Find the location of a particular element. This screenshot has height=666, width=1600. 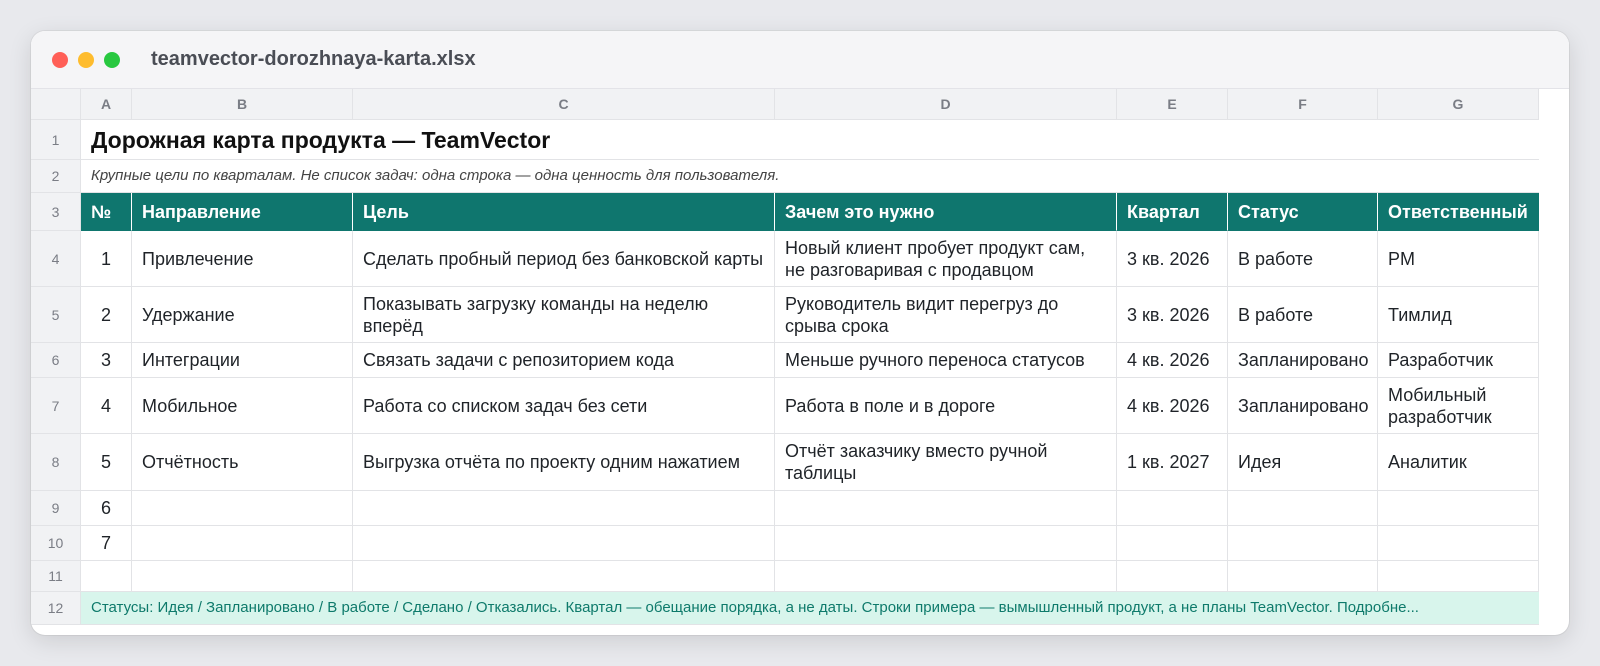

cell-number: 4 is located at coordinates (106, 406).